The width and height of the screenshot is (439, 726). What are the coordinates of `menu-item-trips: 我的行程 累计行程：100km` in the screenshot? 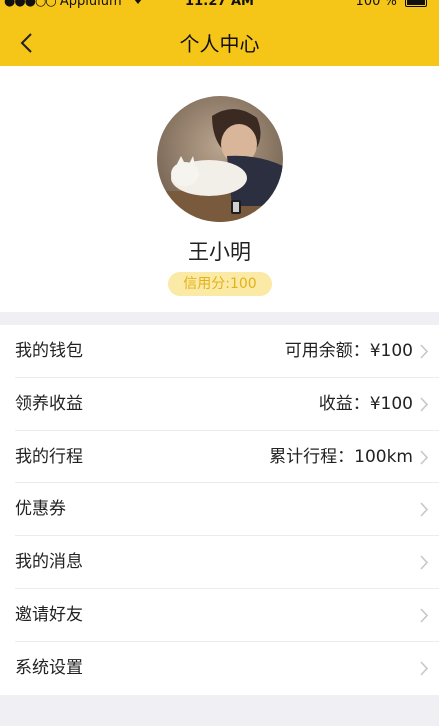 It's located at (219, 457).